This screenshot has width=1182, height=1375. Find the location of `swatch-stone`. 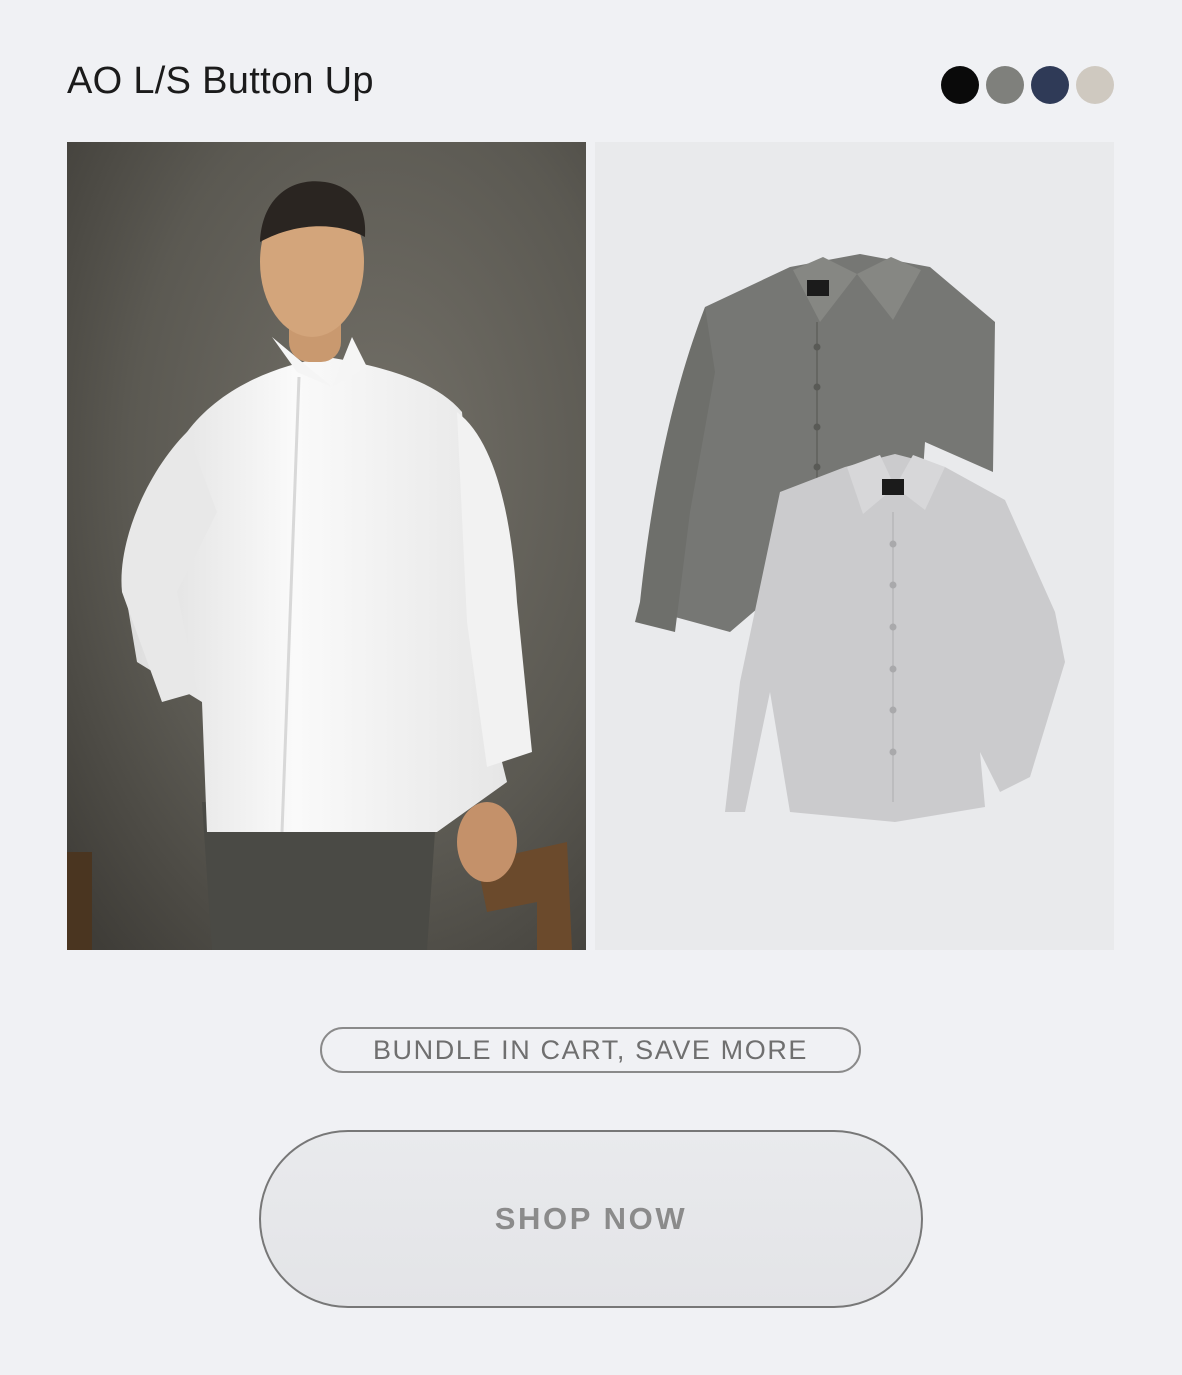

swatch-stone is located at coordinates (1095, 85).